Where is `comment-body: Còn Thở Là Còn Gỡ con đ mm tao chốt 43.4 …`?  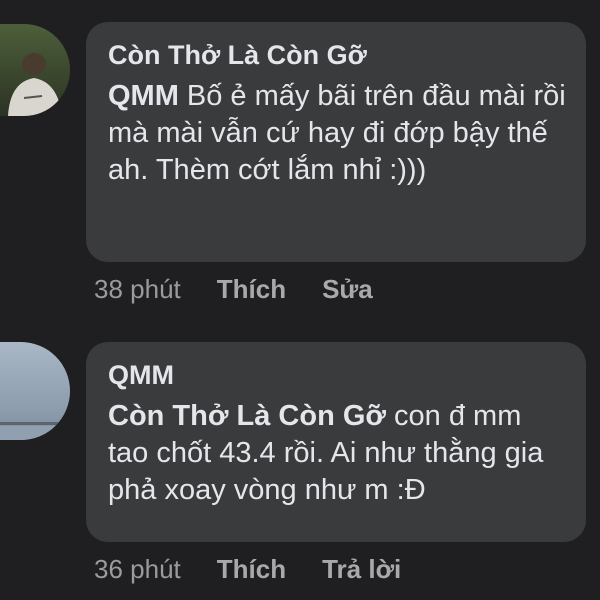 comment-body: Còn Thở Là Còn Gỡ con đ mm tao chốt 43.4 … is located at coordinates (337, 453).